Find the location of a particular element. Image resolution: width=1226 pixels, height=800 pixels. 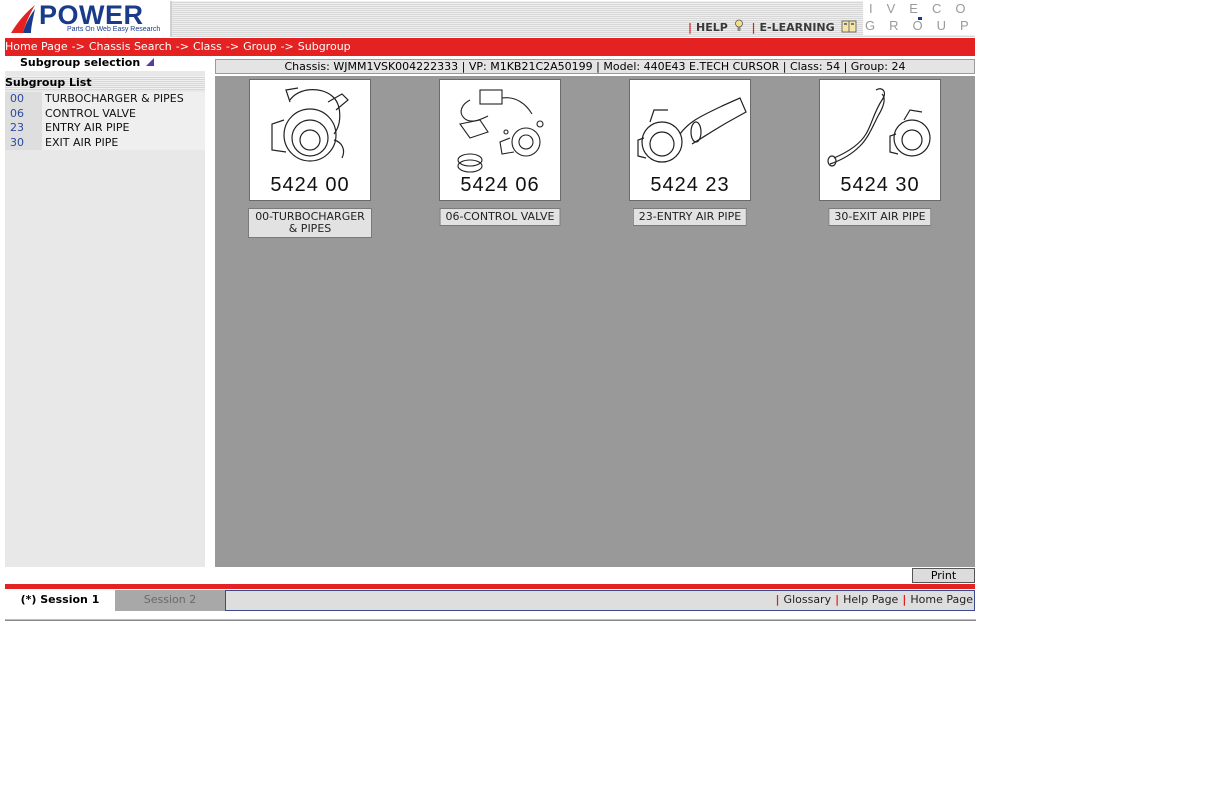

drawing-number: 5424 00 is located at coordinates (310, 185).